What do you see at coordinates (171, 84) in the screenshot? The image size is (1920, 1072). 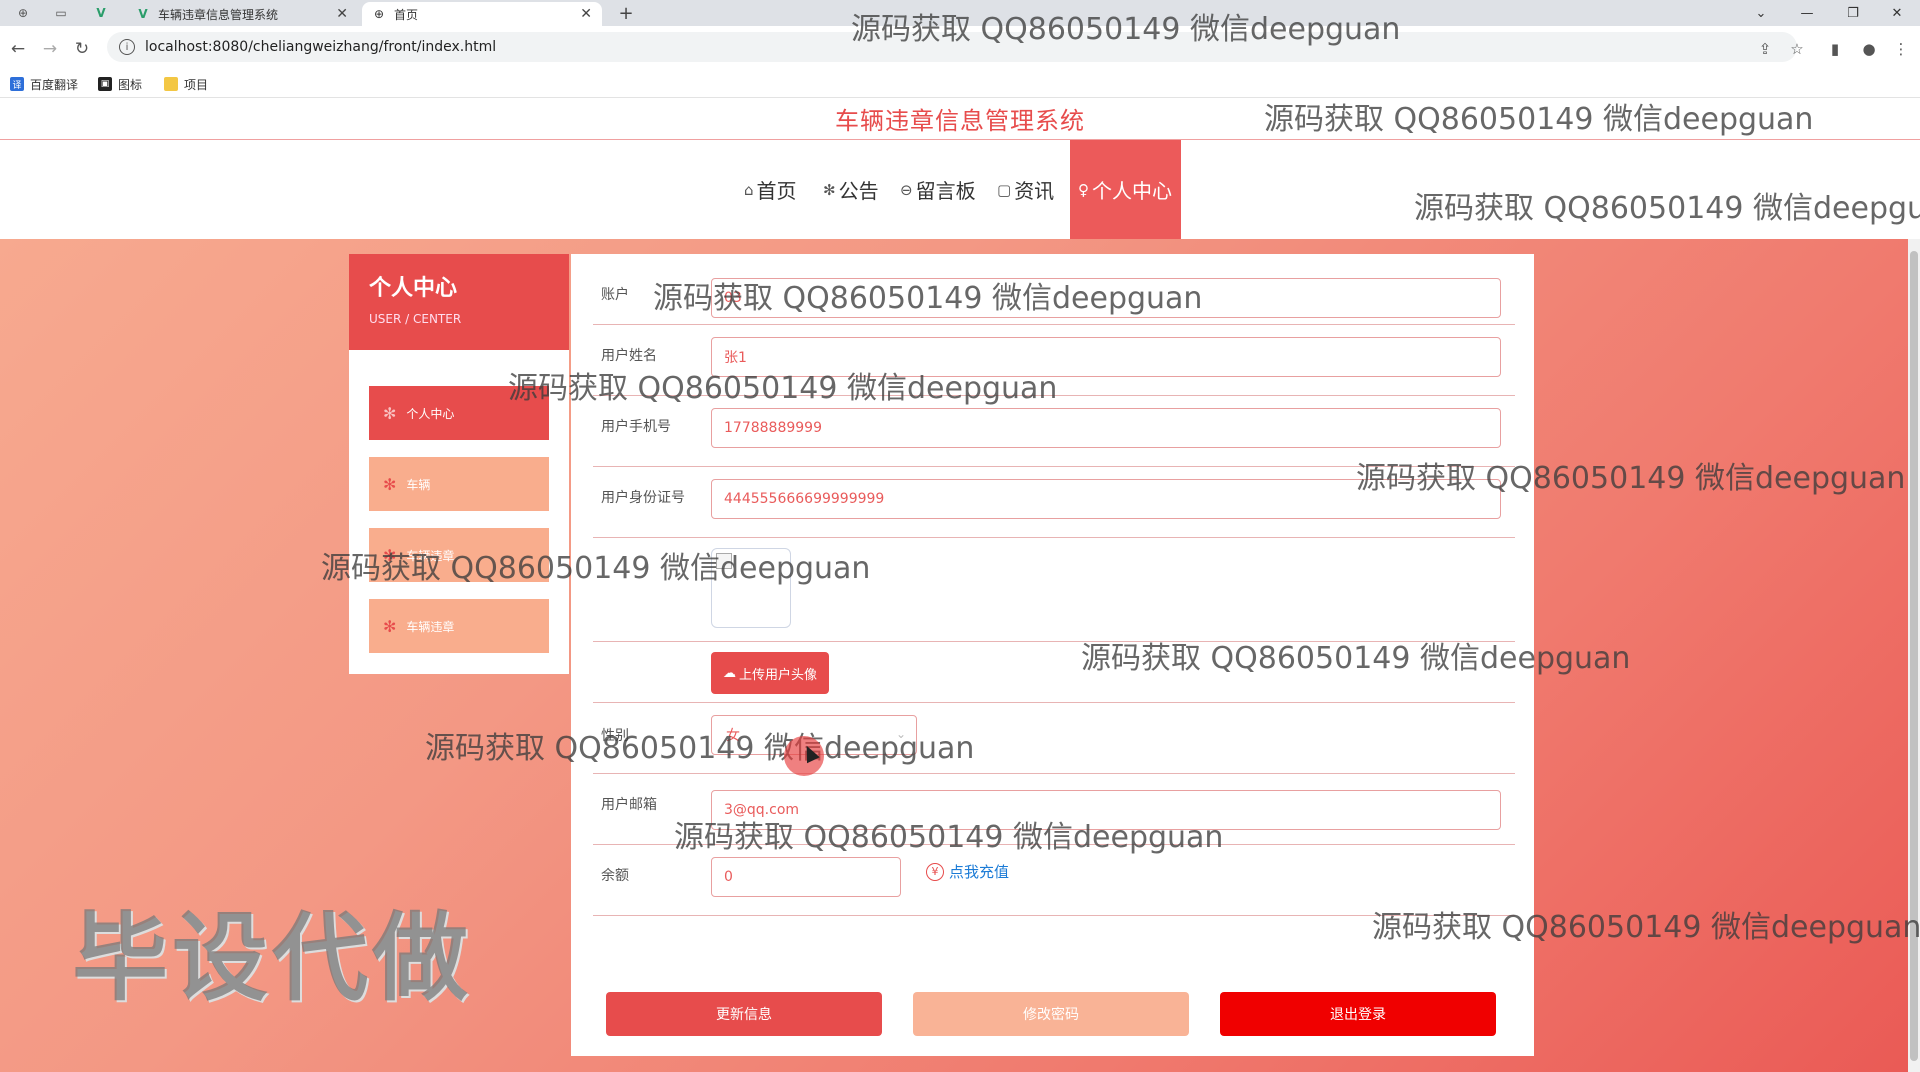 I see `folder-icon` at bounding box center [171, 84].